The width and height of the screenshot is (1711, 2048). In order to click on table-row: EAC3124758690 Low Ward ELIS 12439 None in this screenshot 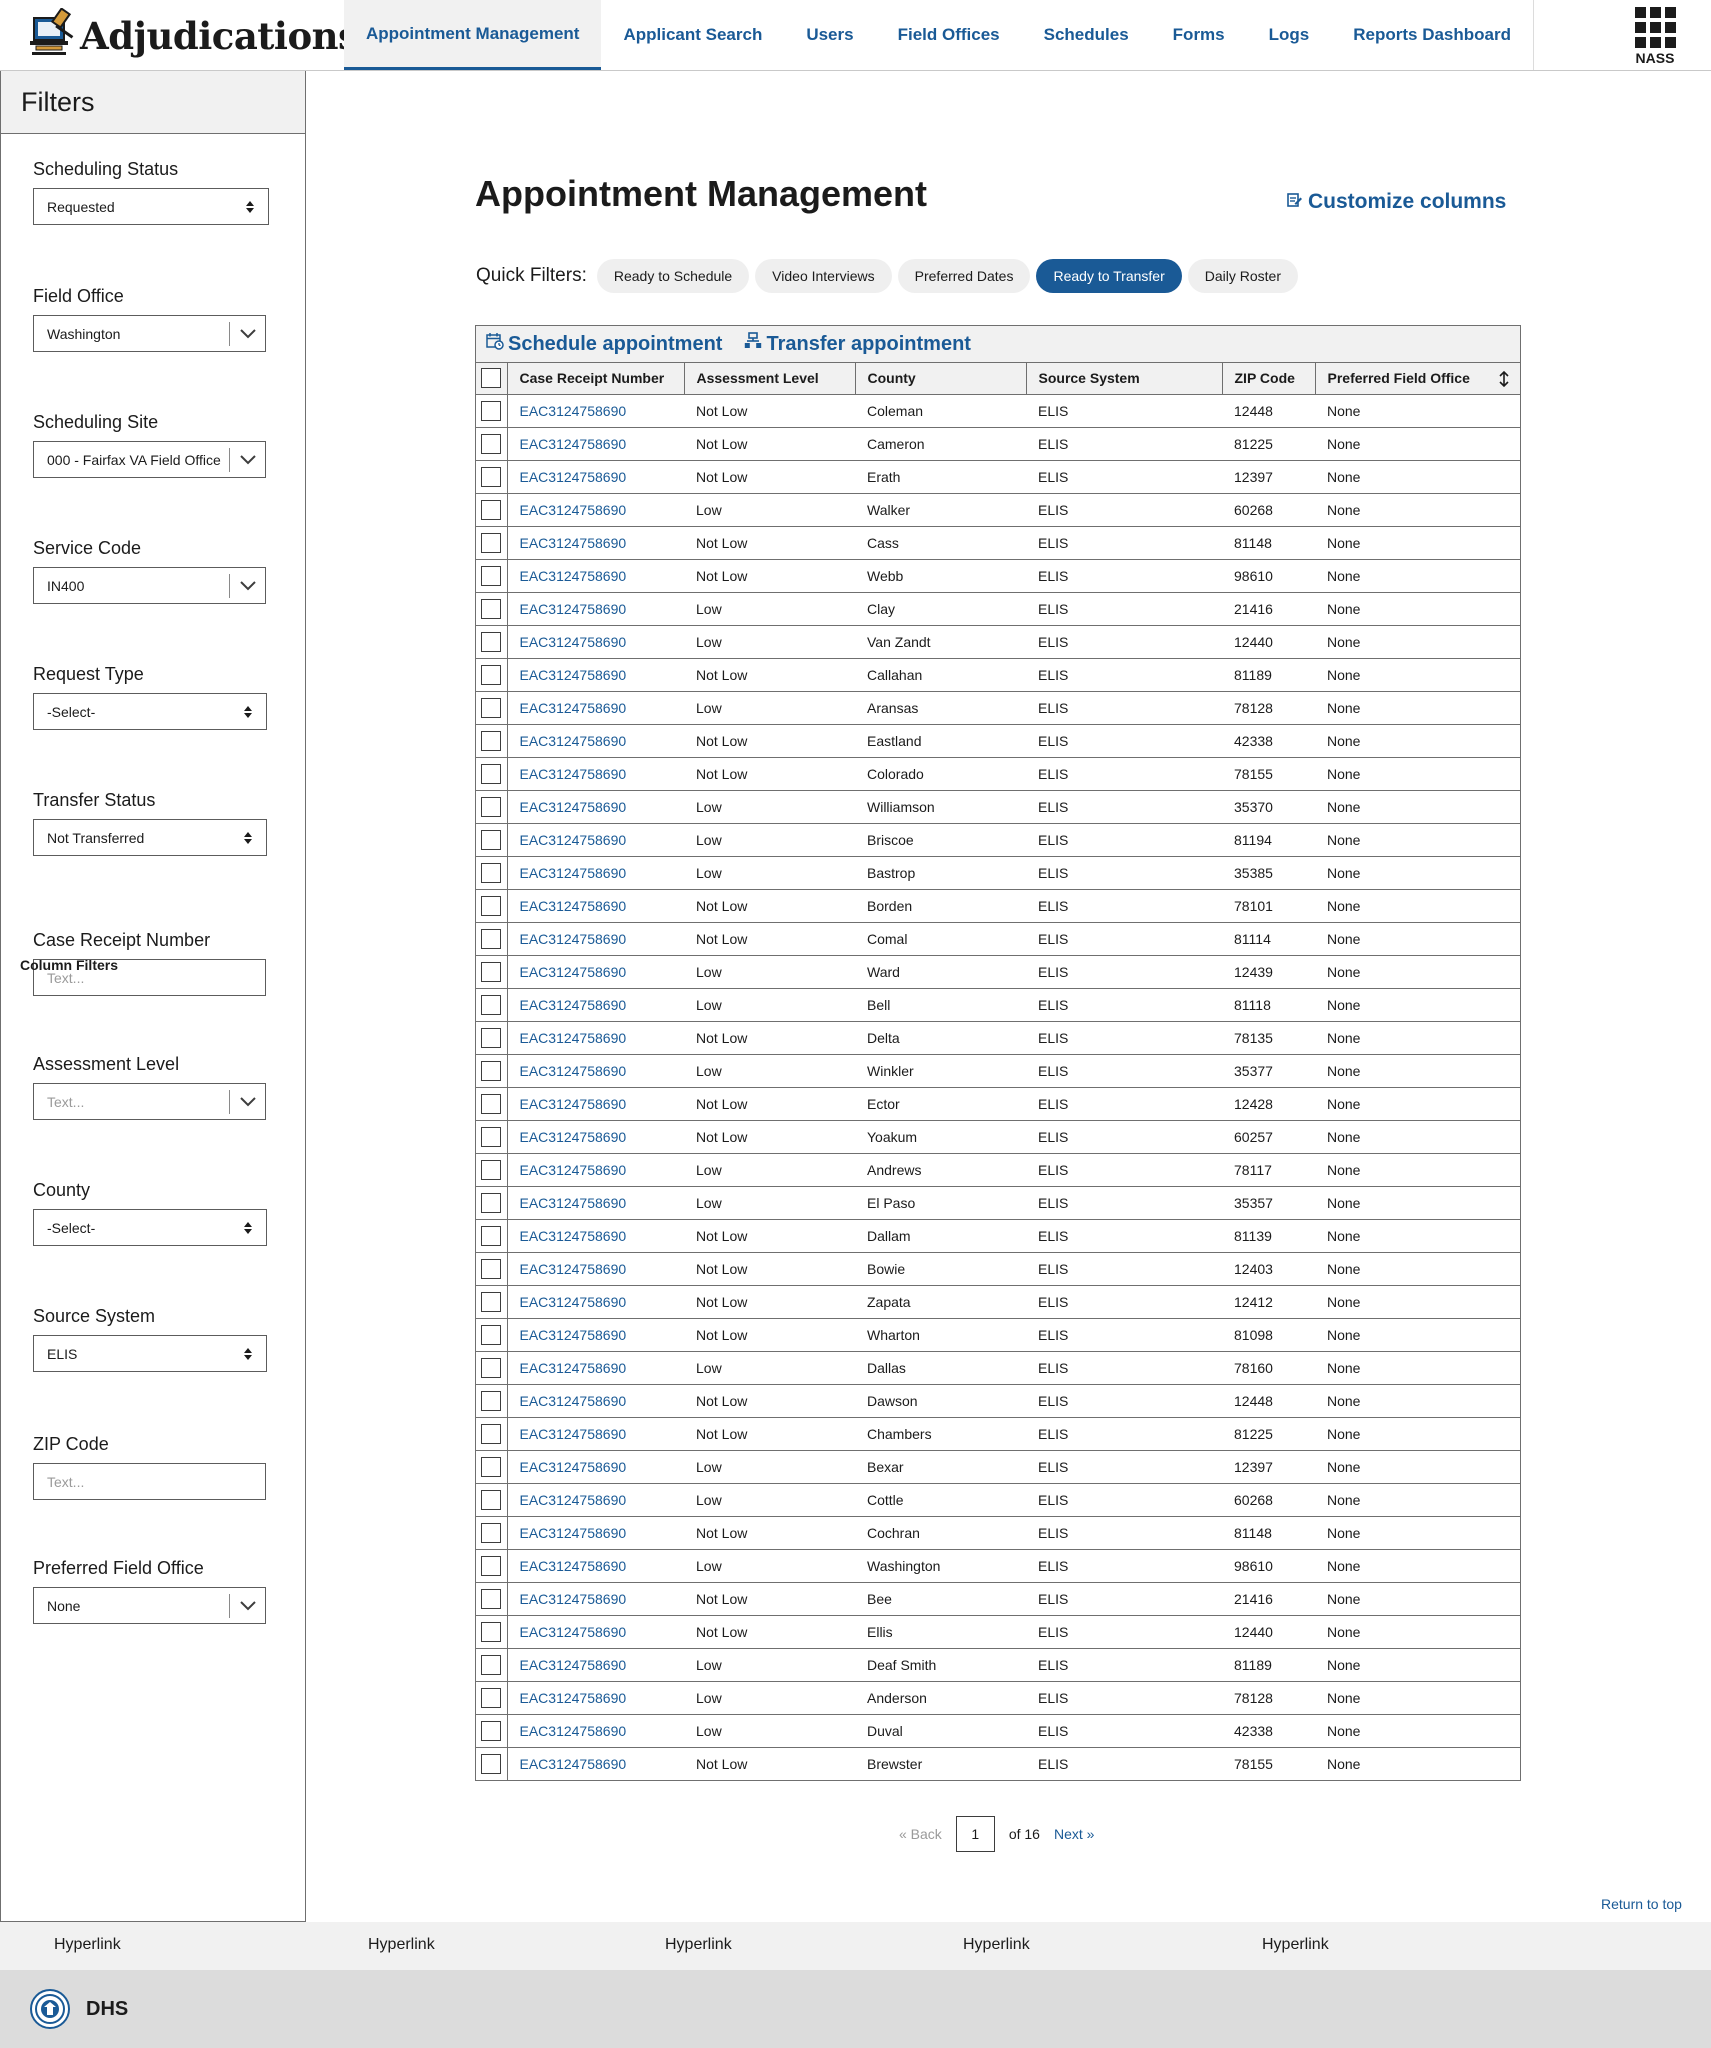, I will do `click(998, 972)`.